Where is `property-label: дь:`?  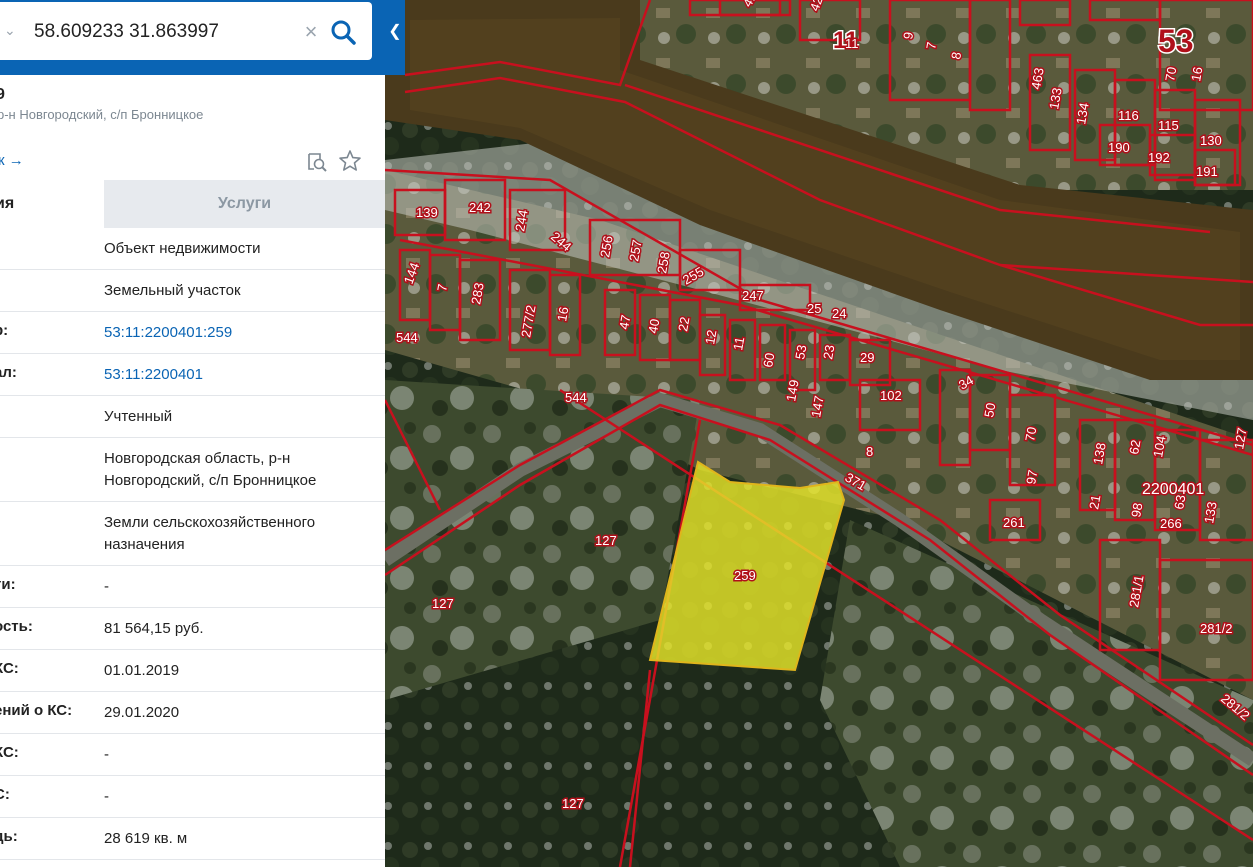
property-label: дь: is located at coordinates (9, 836).